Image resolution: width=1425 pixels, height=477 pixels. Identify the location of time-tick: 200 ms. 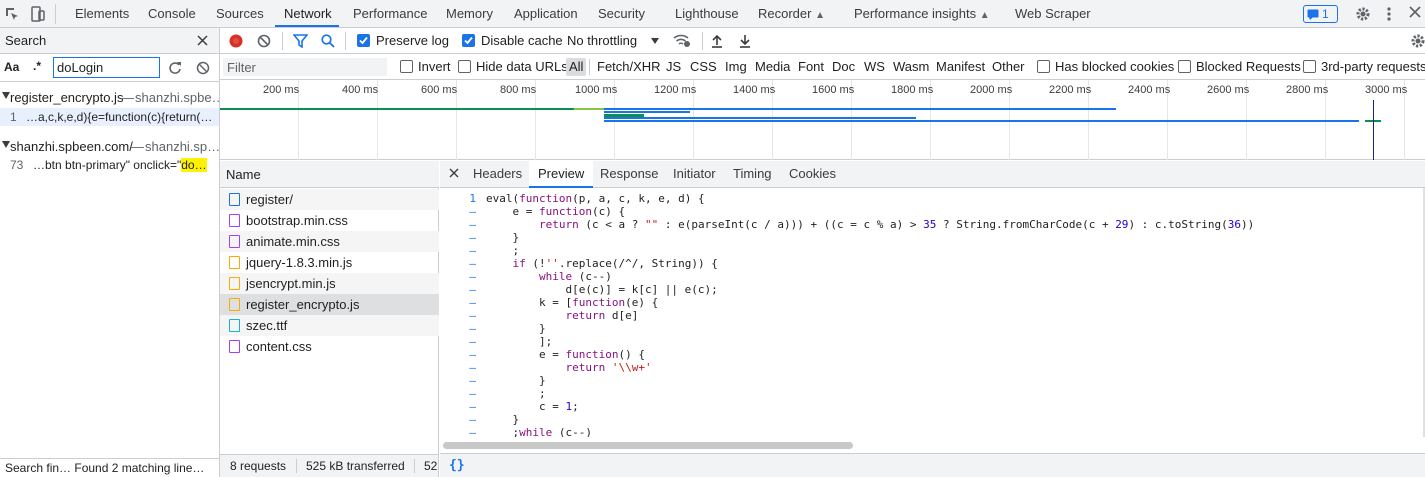
(281, 90).